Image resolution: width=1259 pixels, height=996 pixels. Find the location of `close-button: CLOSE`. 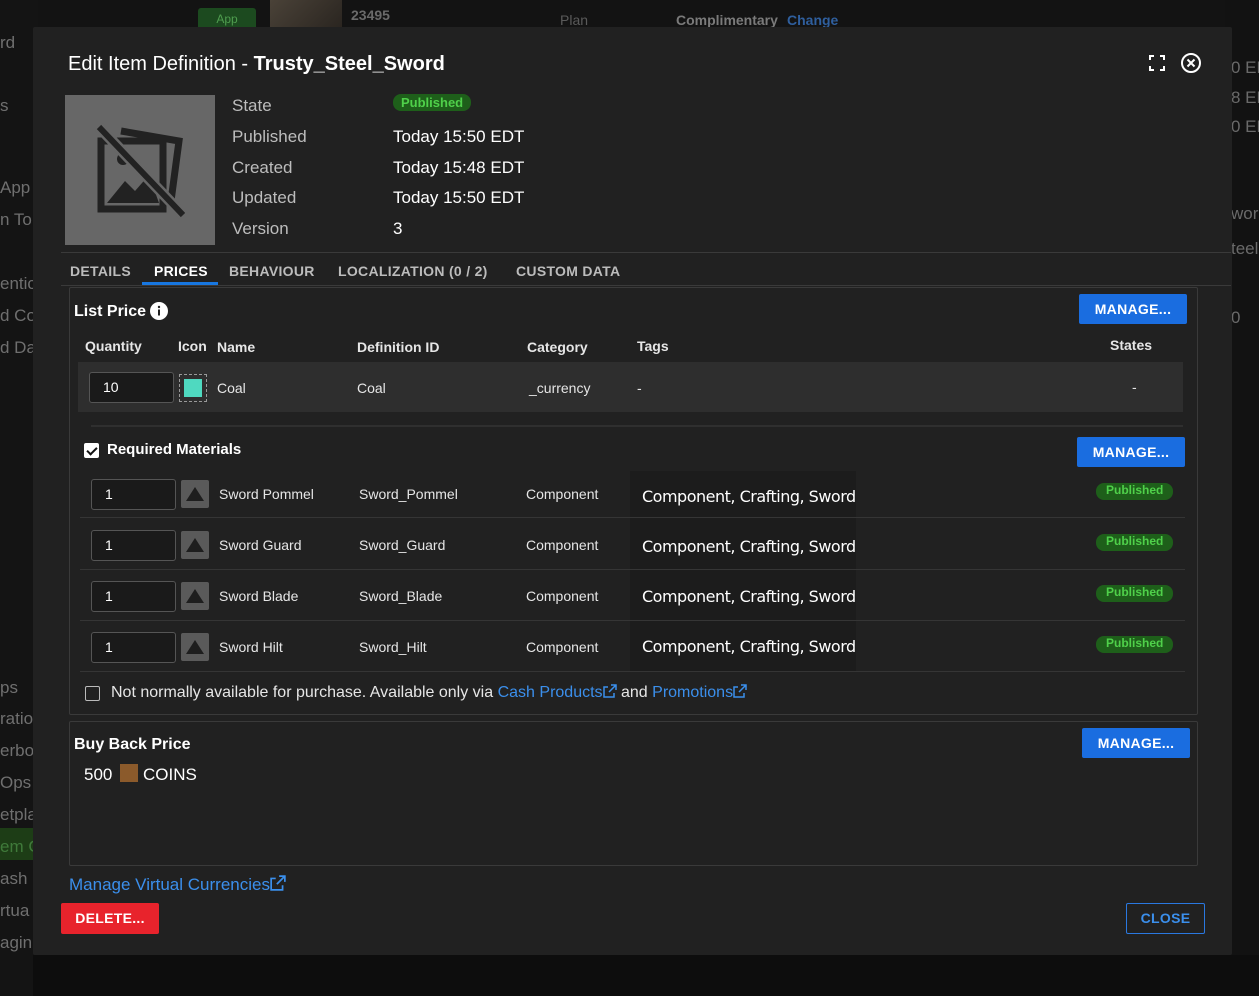

close-button: CLOSE is located at coordinates (1165, 918).